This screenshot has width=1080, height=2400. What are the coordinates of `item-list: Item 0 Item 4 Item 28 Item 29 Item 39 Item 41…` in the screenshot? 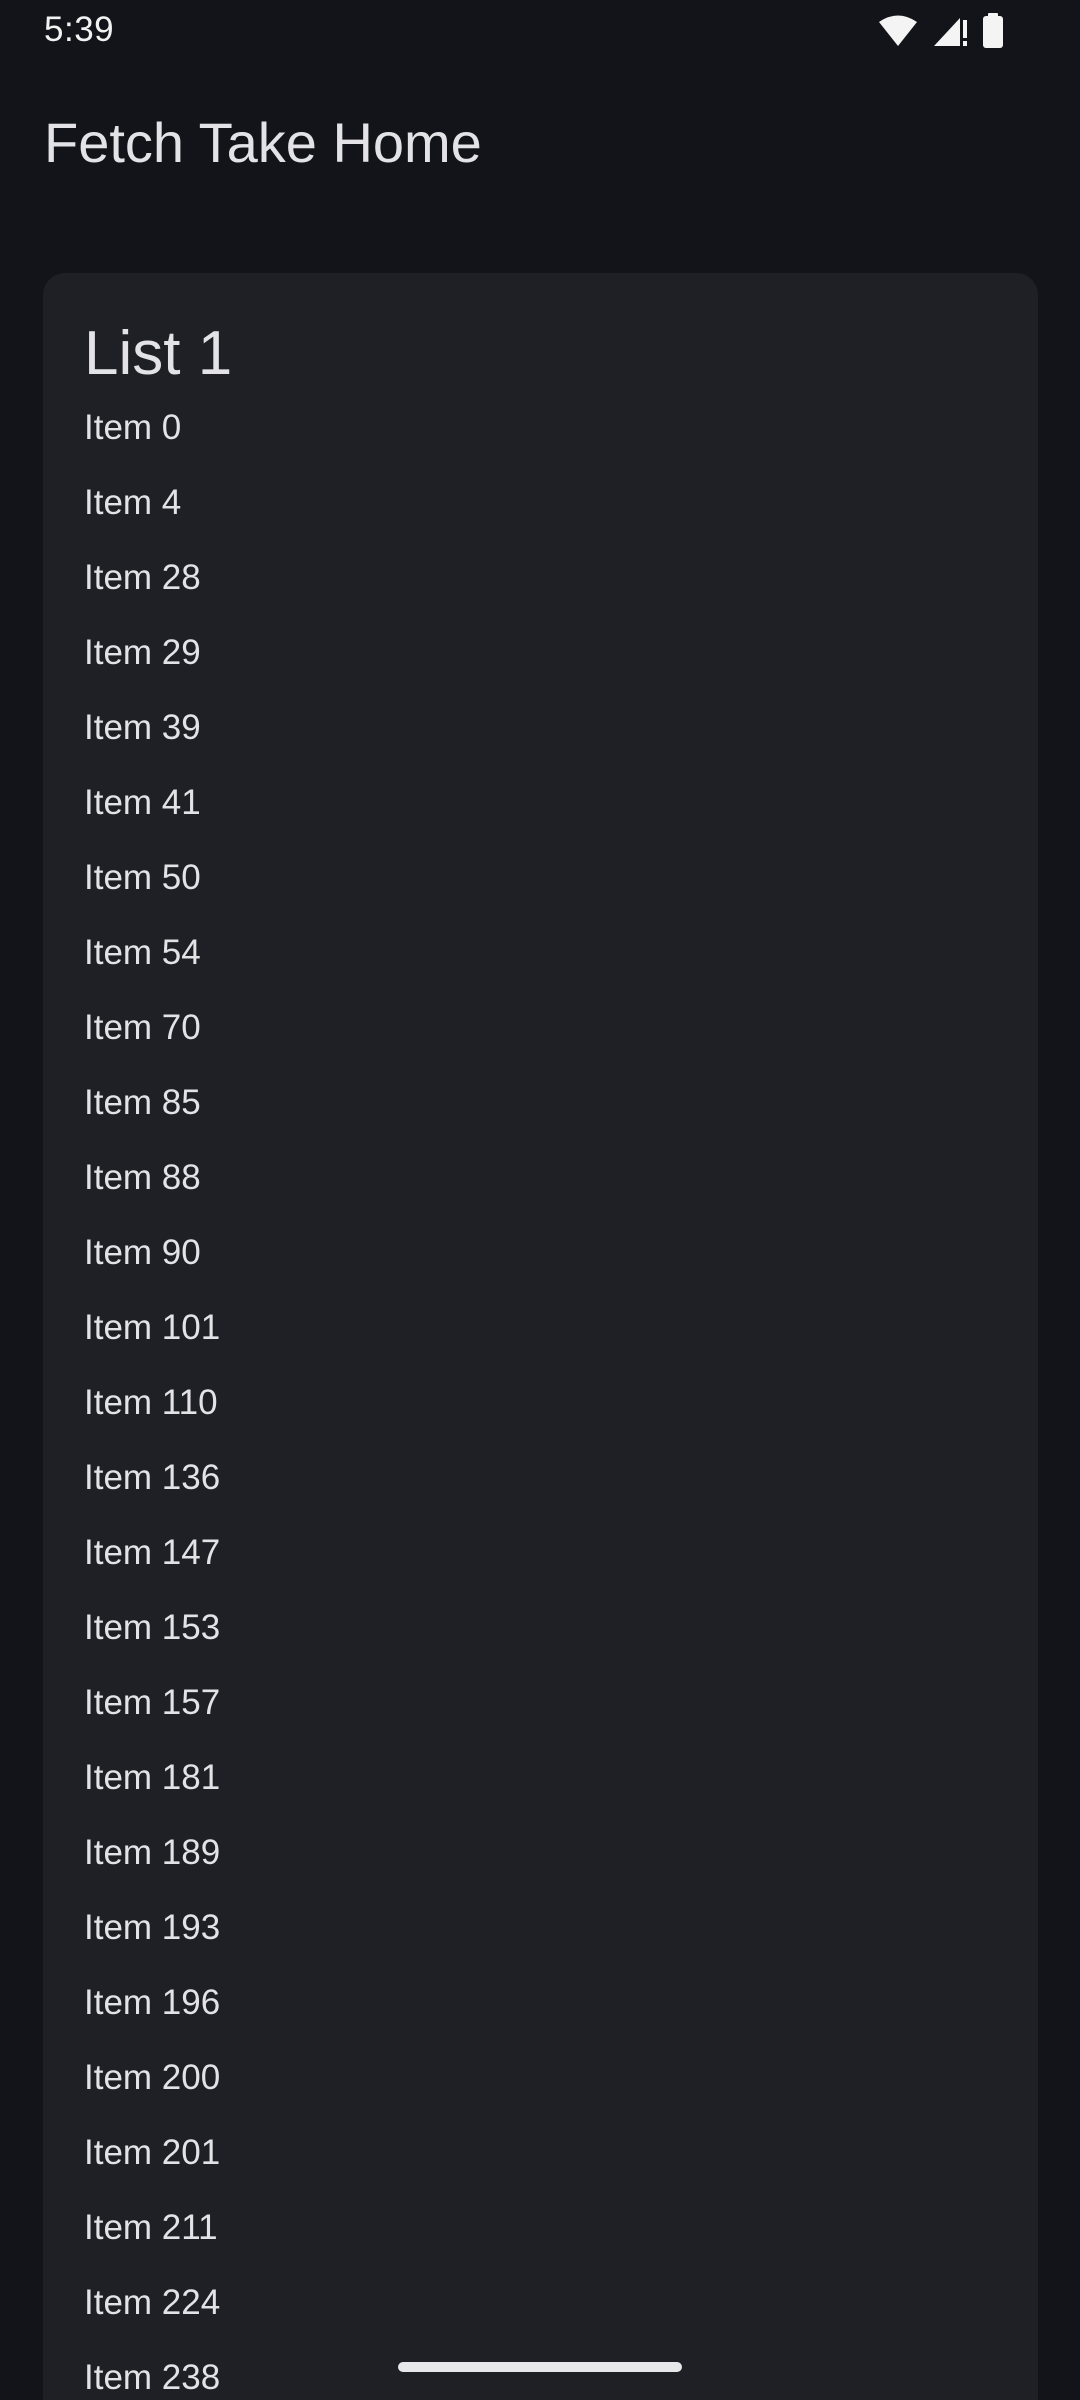 It's located at (152, 1405).